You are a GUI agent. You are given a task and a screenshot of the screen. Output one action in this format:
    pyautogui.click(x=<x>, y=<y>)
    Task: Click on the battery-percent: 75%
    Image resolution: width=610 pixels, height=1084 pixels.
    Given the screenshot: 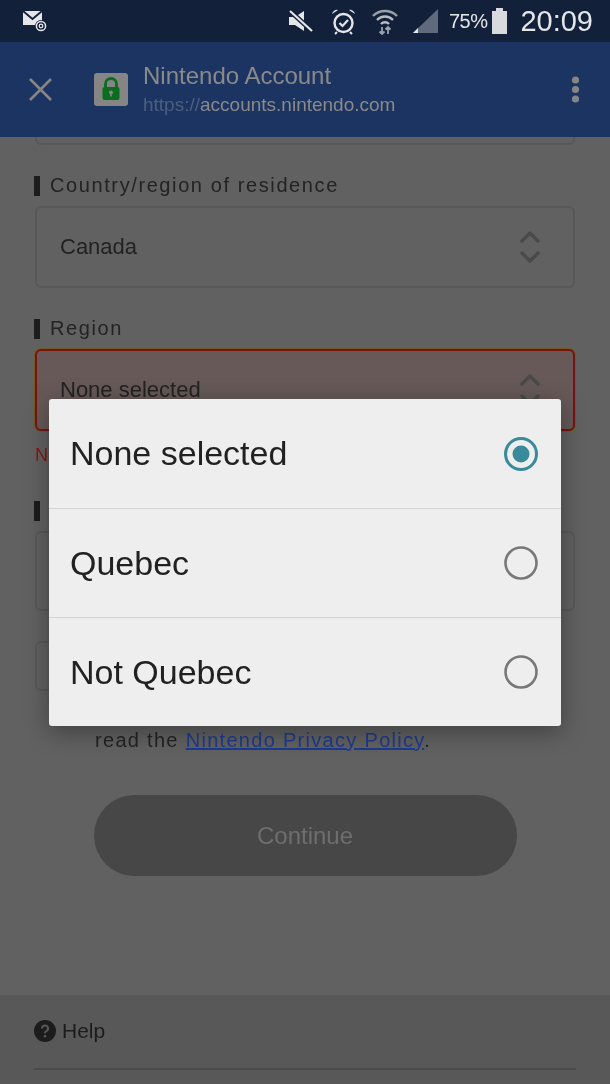 What is the action you would take?
    pyautogui.click(x=468, y=21)
    